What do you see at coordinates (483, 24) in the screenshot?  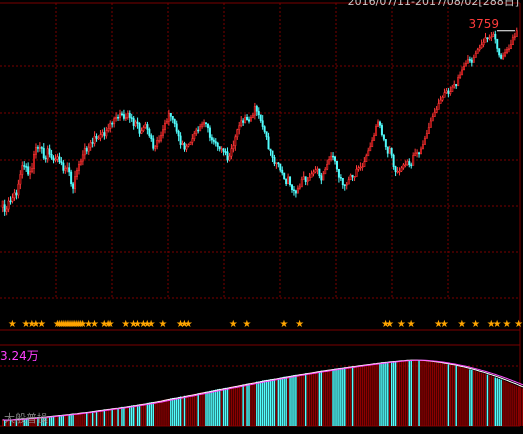 I see `last-price-label: 3759` at bounding box center [483, 24].